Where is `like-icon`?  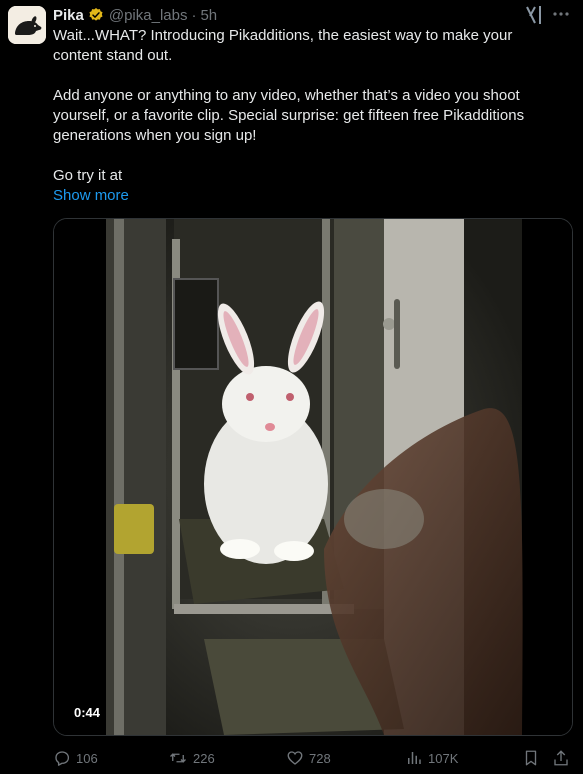 like-icon is located at coordinates (295, 758).